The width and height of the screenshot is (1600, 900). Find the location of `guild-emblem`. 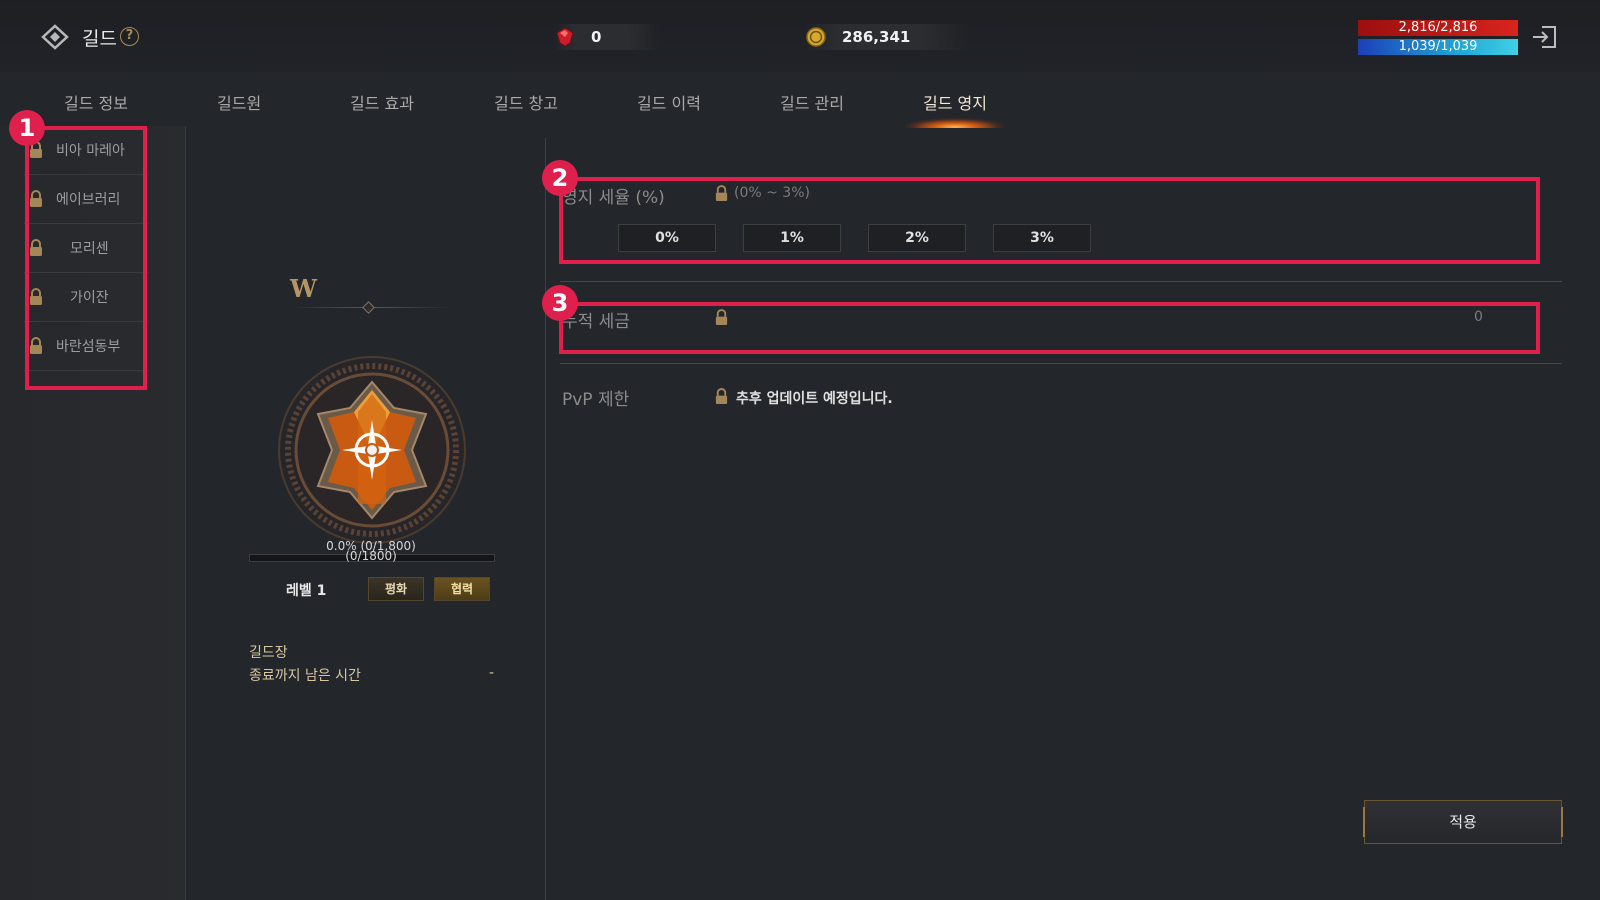

guild-emblem is located at coordinates (372, 450).